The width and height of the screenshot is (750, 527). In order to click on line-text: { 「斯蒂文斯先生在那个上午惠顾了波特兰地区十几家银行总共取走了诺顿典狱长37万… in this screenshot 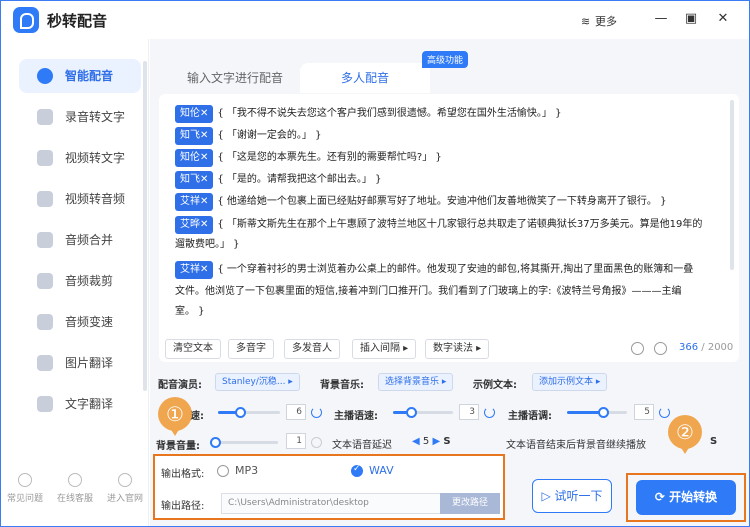, I will do `click(460, 224)`.